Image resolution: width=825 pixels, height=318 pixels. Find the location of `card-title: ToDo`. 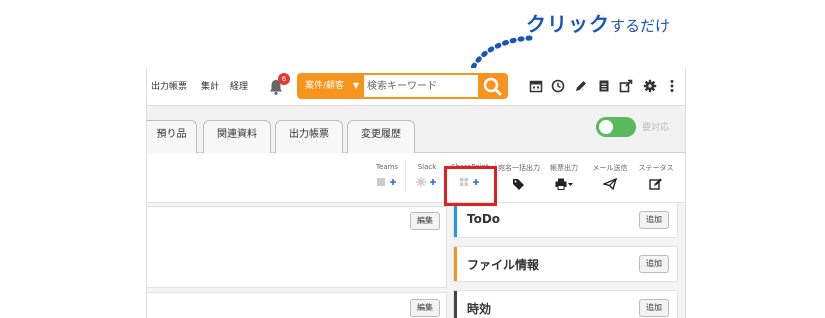

card-title: ToDo is located at coordinates (484, 219).